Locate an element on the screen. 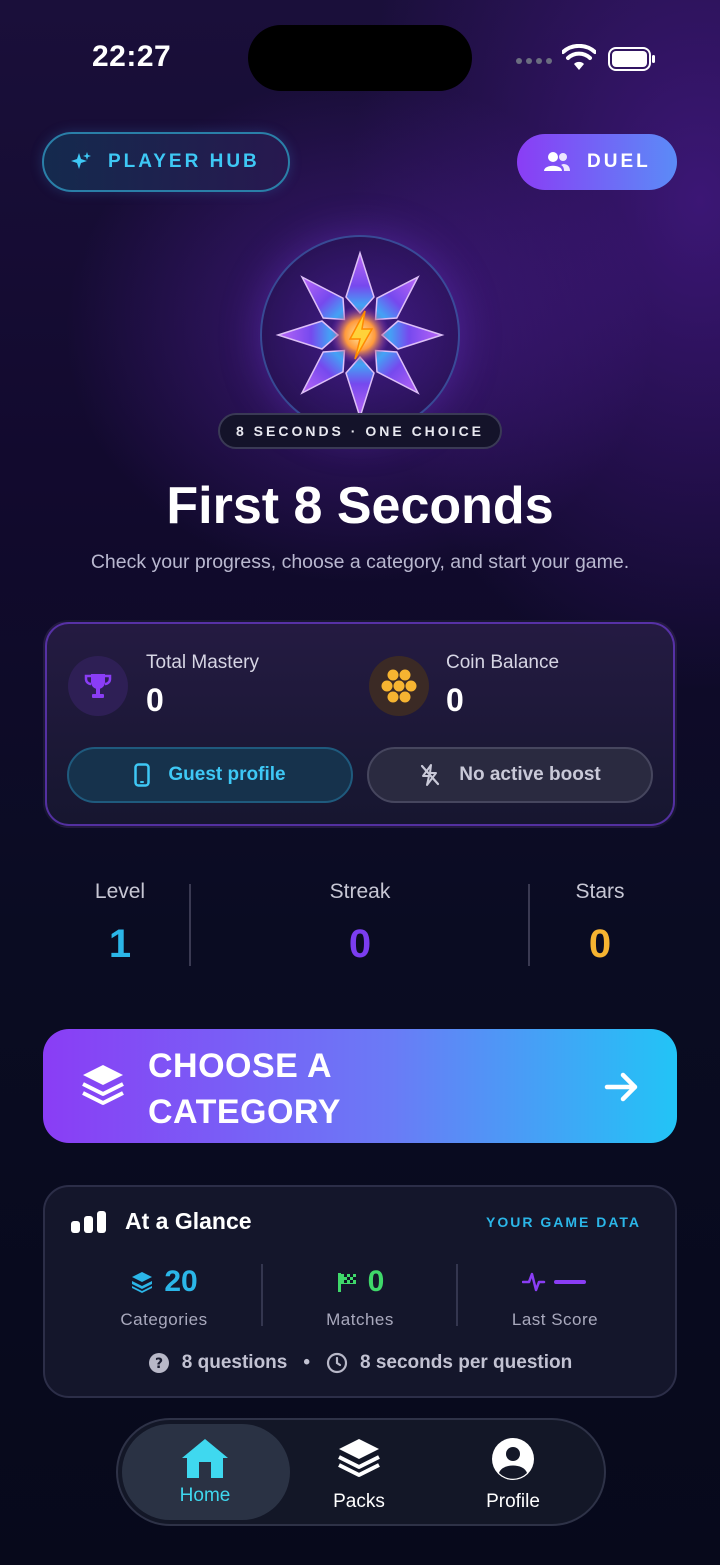 Image resolution: width=720 pixels, height=1565 pixels. duel-label: DUEL is located at coordinates (619, 161).